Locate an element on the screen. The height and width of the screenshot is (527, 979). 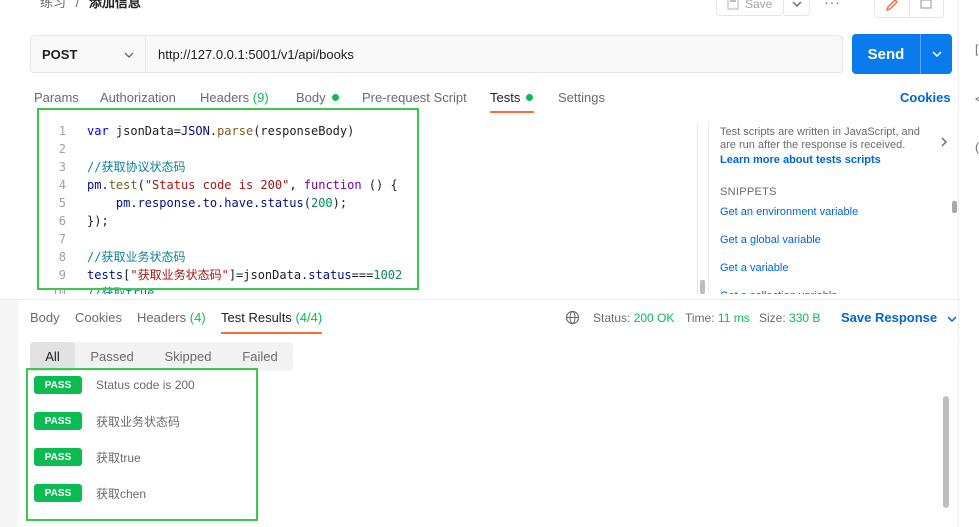
save-response-button: Save Response is located at coordinates (899, 317).